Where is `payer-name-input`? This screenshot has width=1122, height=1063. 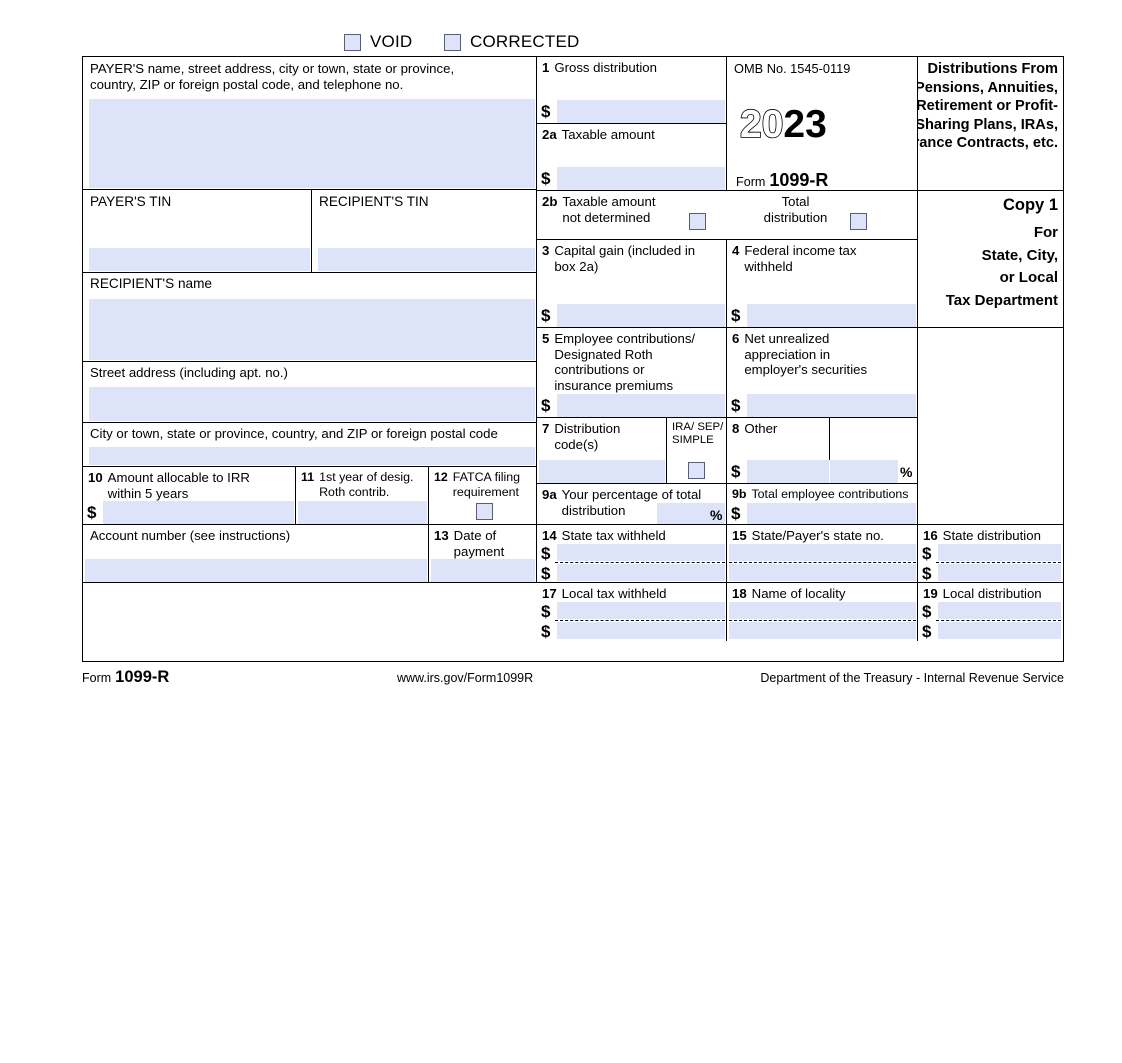 payer-name-input is located at coordinates (312, 143).